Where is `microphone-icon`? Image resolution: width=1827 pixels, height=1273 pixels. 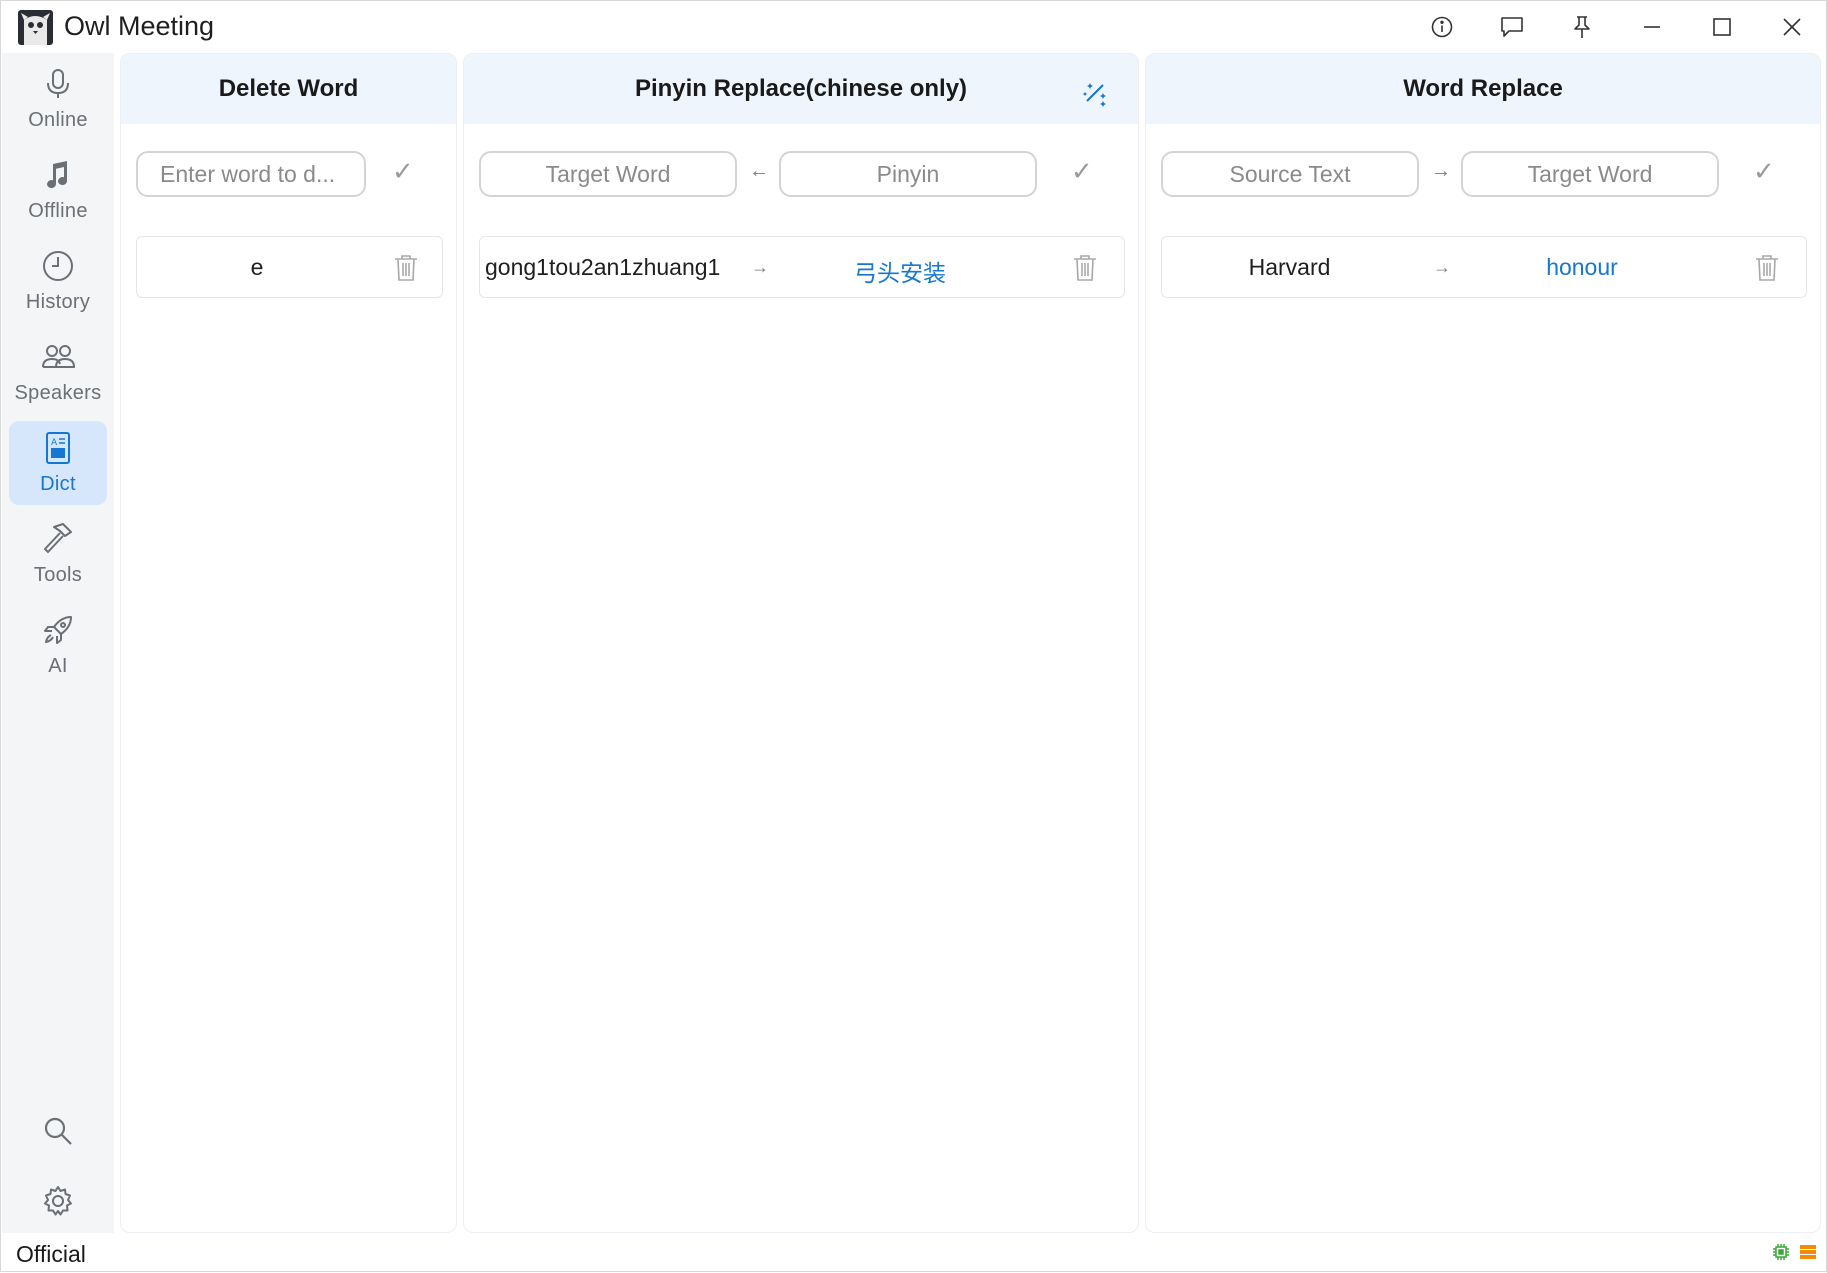 microphone-icon is located at coordinates (58, 83).